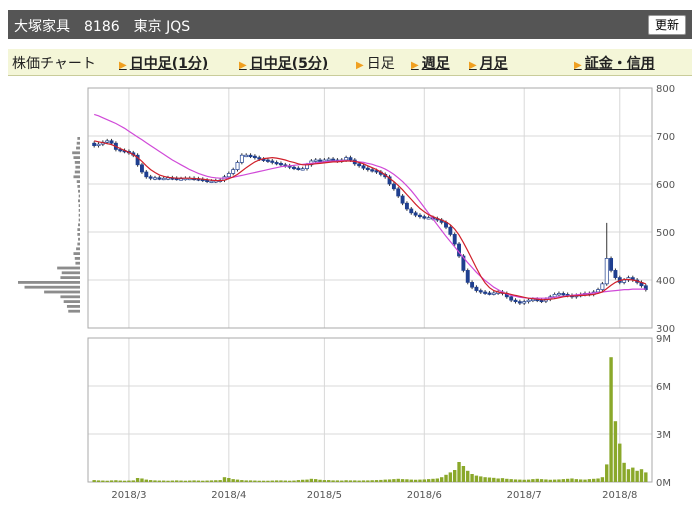  What do you see at coordinates (324, 495) in the screenshot?
I see `date-tick-label: 2018/5` at bounding box center [324, 495].